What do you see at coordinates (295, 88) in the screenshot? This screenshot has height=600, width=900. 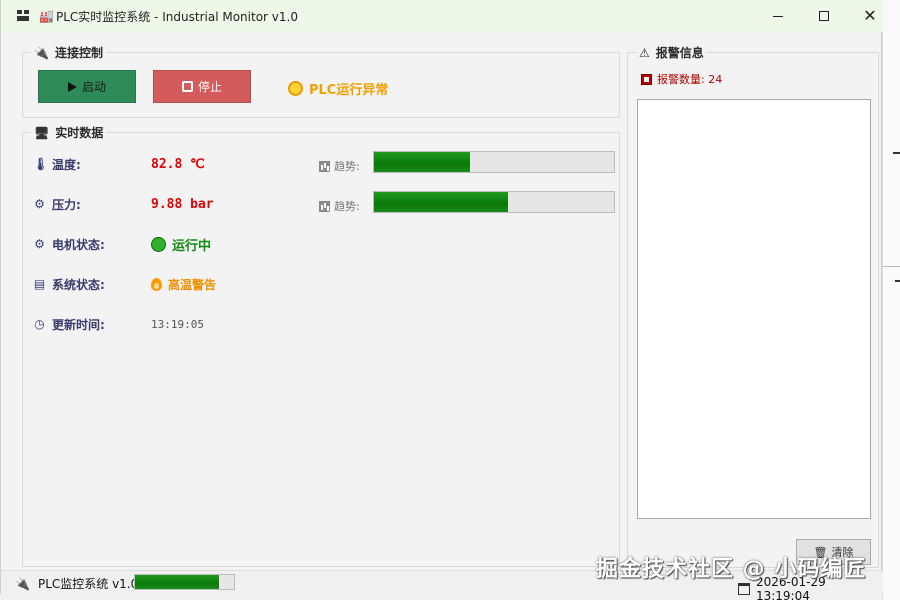 I see `yellow-circle-icon` at bounding box center [295, 88].